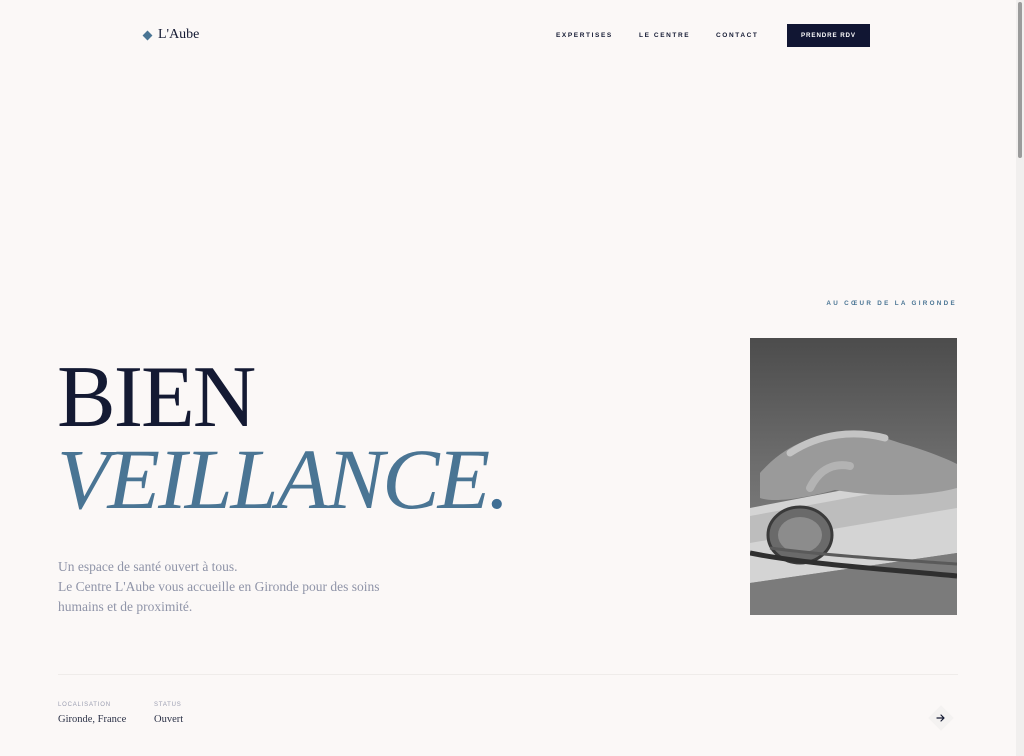  I want to click on brand-name: L'Aube, so click(179, 34).